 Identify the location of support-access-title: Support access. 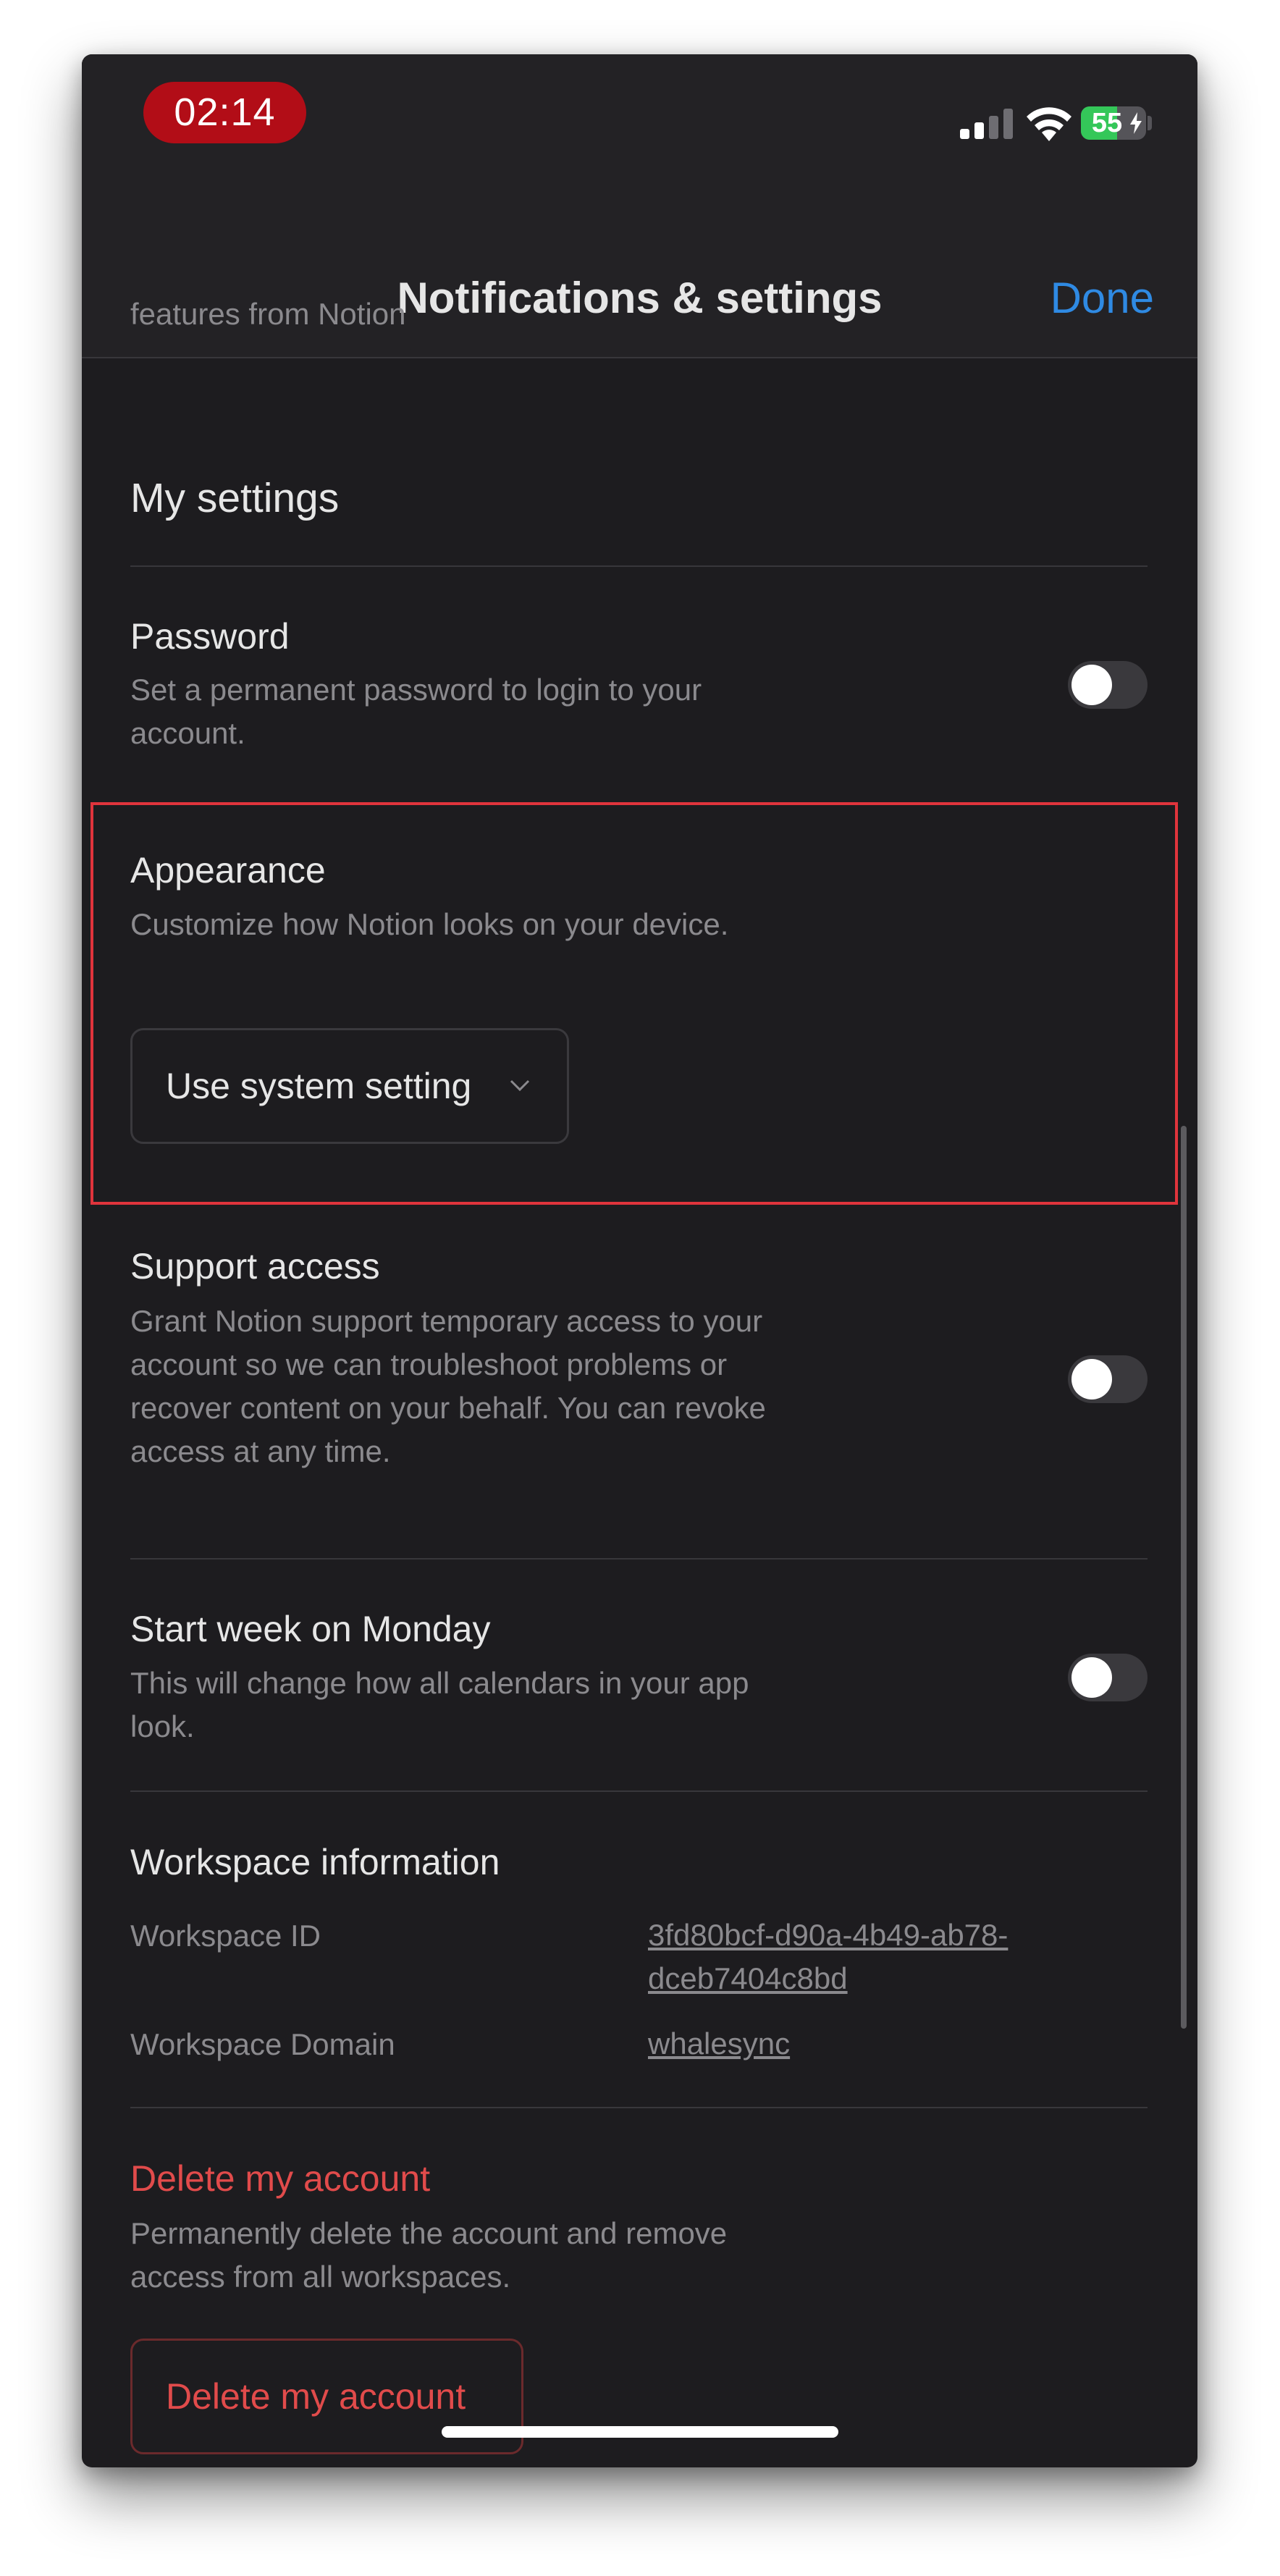
(255, 1266).